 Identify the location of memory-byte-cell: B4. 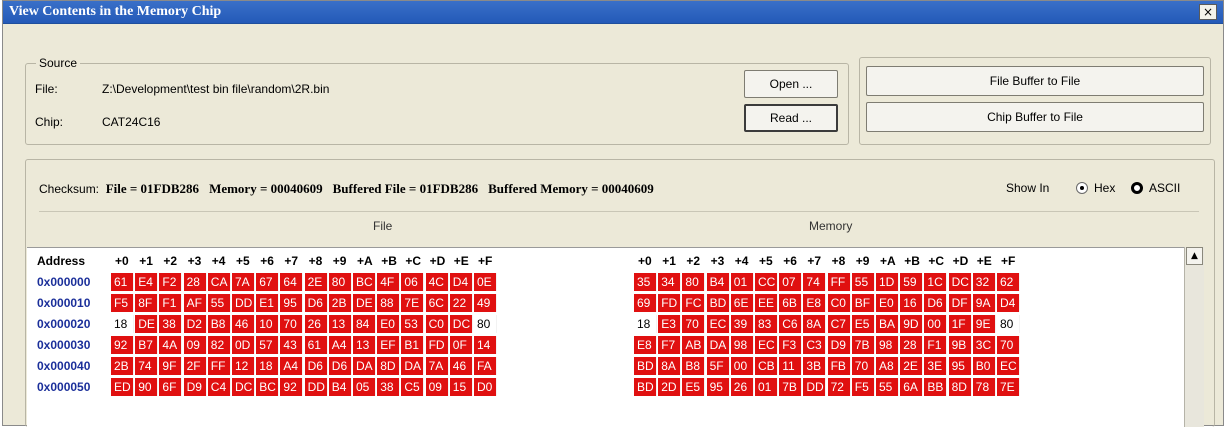
(718, 282).